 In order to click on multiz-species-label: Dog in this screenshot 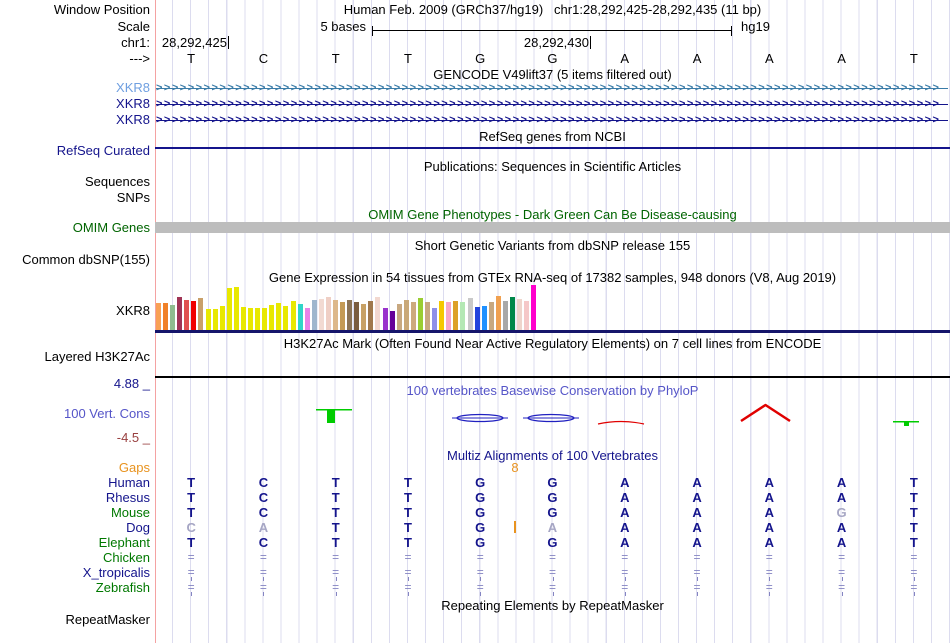, I will do `click(75, 527)`.